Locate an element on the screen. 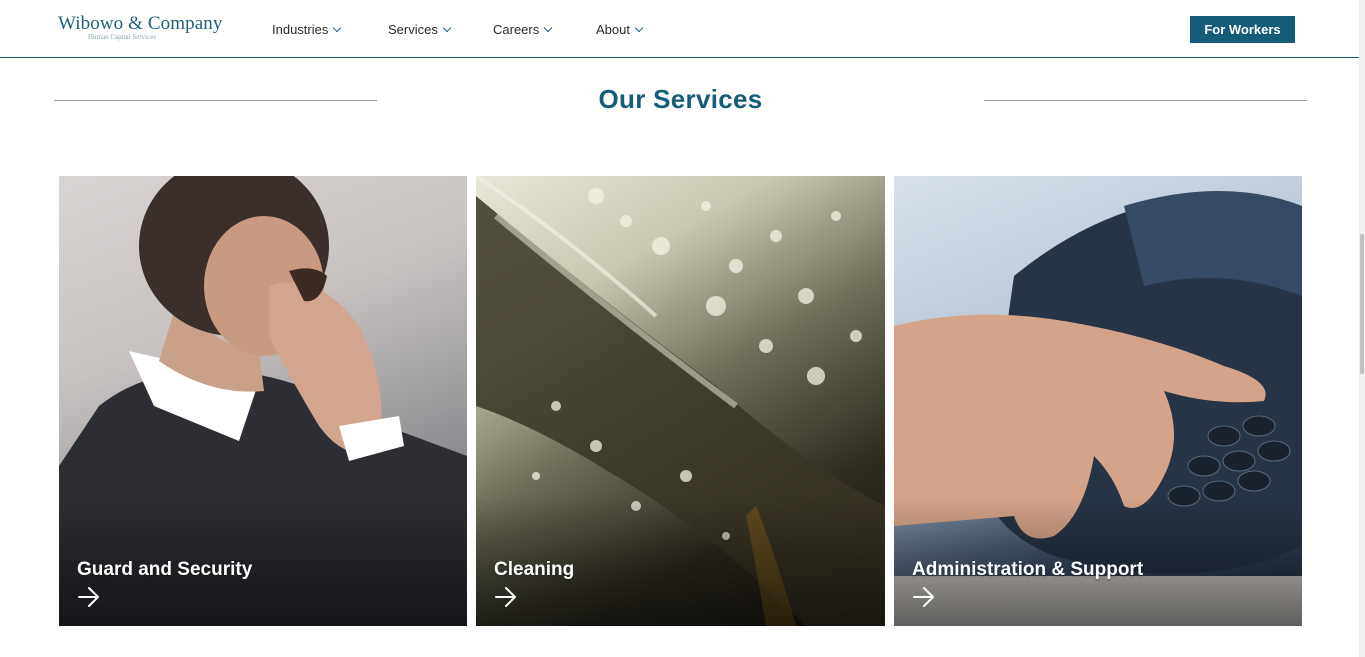 The width and height of the screenshot is (1365, 657). card-title: Cleaning is located at coordinates (534, 569).